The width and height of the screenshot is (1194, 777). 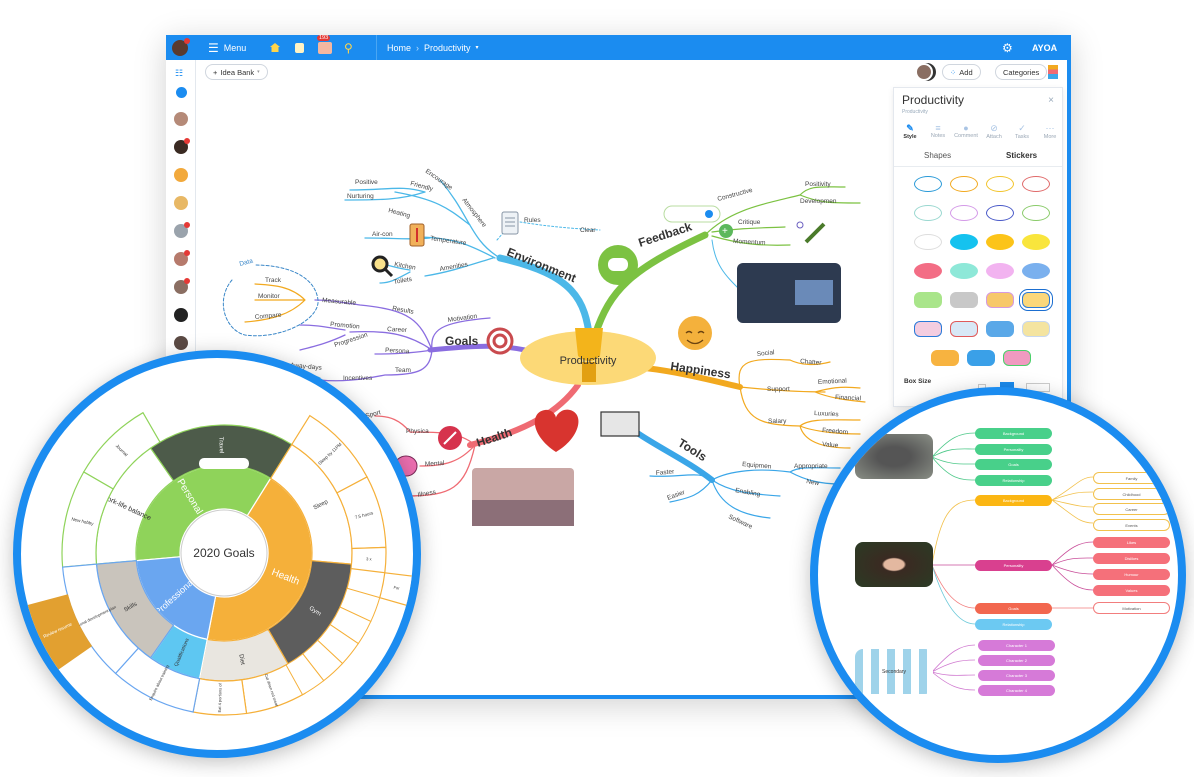 What do you see at coordinates (1016, 645) in the screenshot?
I see `character-cloud: Character 1` at bounding box center [1016, 645].